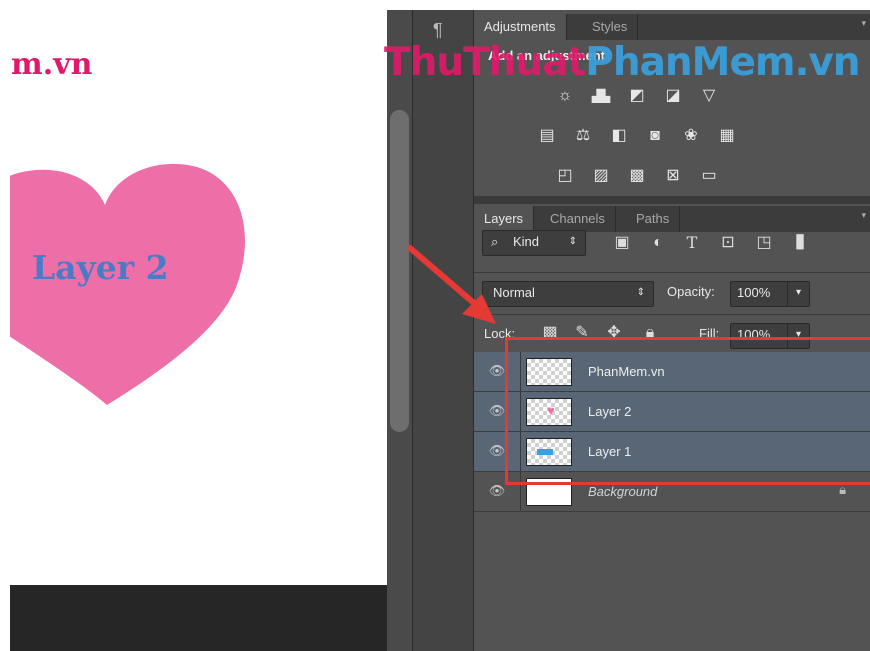 This screenshot has width=870, height=651. I want to click on adjustments-row-1: ☼ ▟▙ ◩ ◪ ▽, so click(672, 101).